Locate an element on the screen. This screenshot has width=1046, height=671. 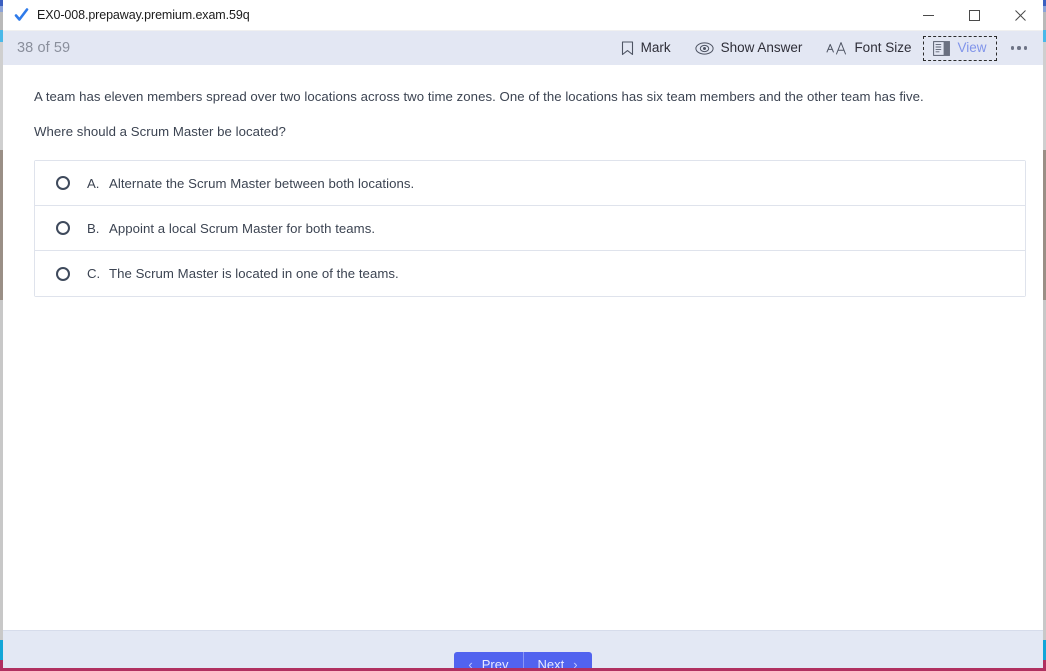
question-counter: 38 of 59 is located at coordinates (44, 48).